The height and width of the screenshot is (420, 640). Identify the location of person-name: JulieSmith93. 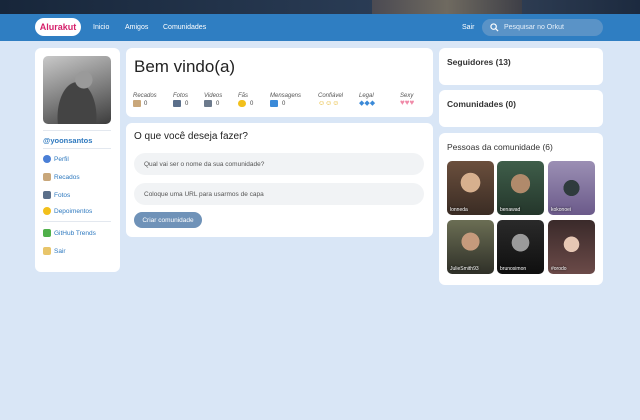
(464, 269).